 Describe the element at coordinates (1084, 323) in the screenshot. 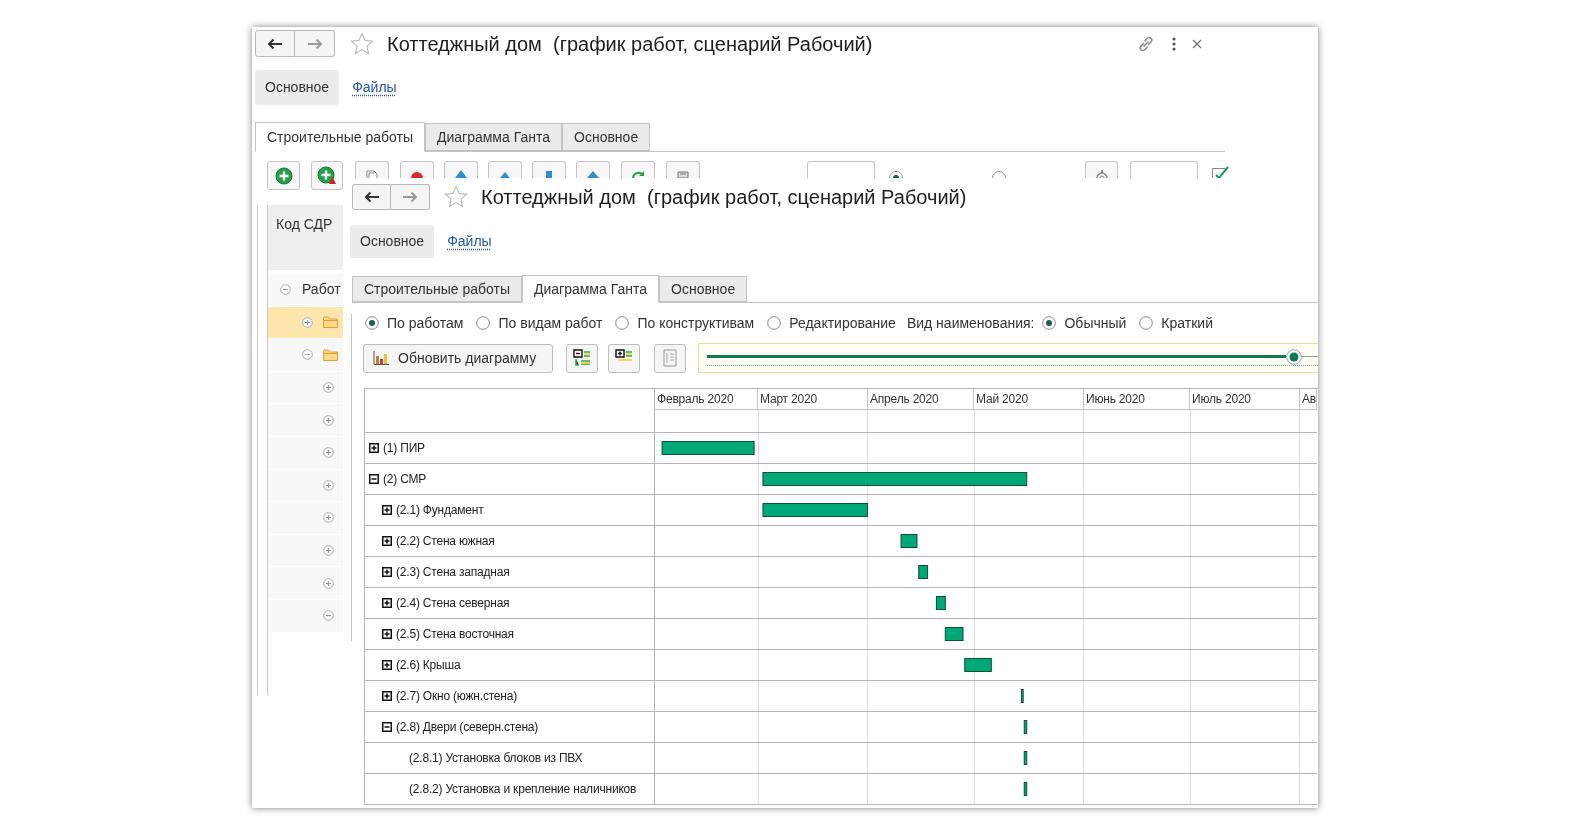

I see `radio-button: Обычный` at that location.